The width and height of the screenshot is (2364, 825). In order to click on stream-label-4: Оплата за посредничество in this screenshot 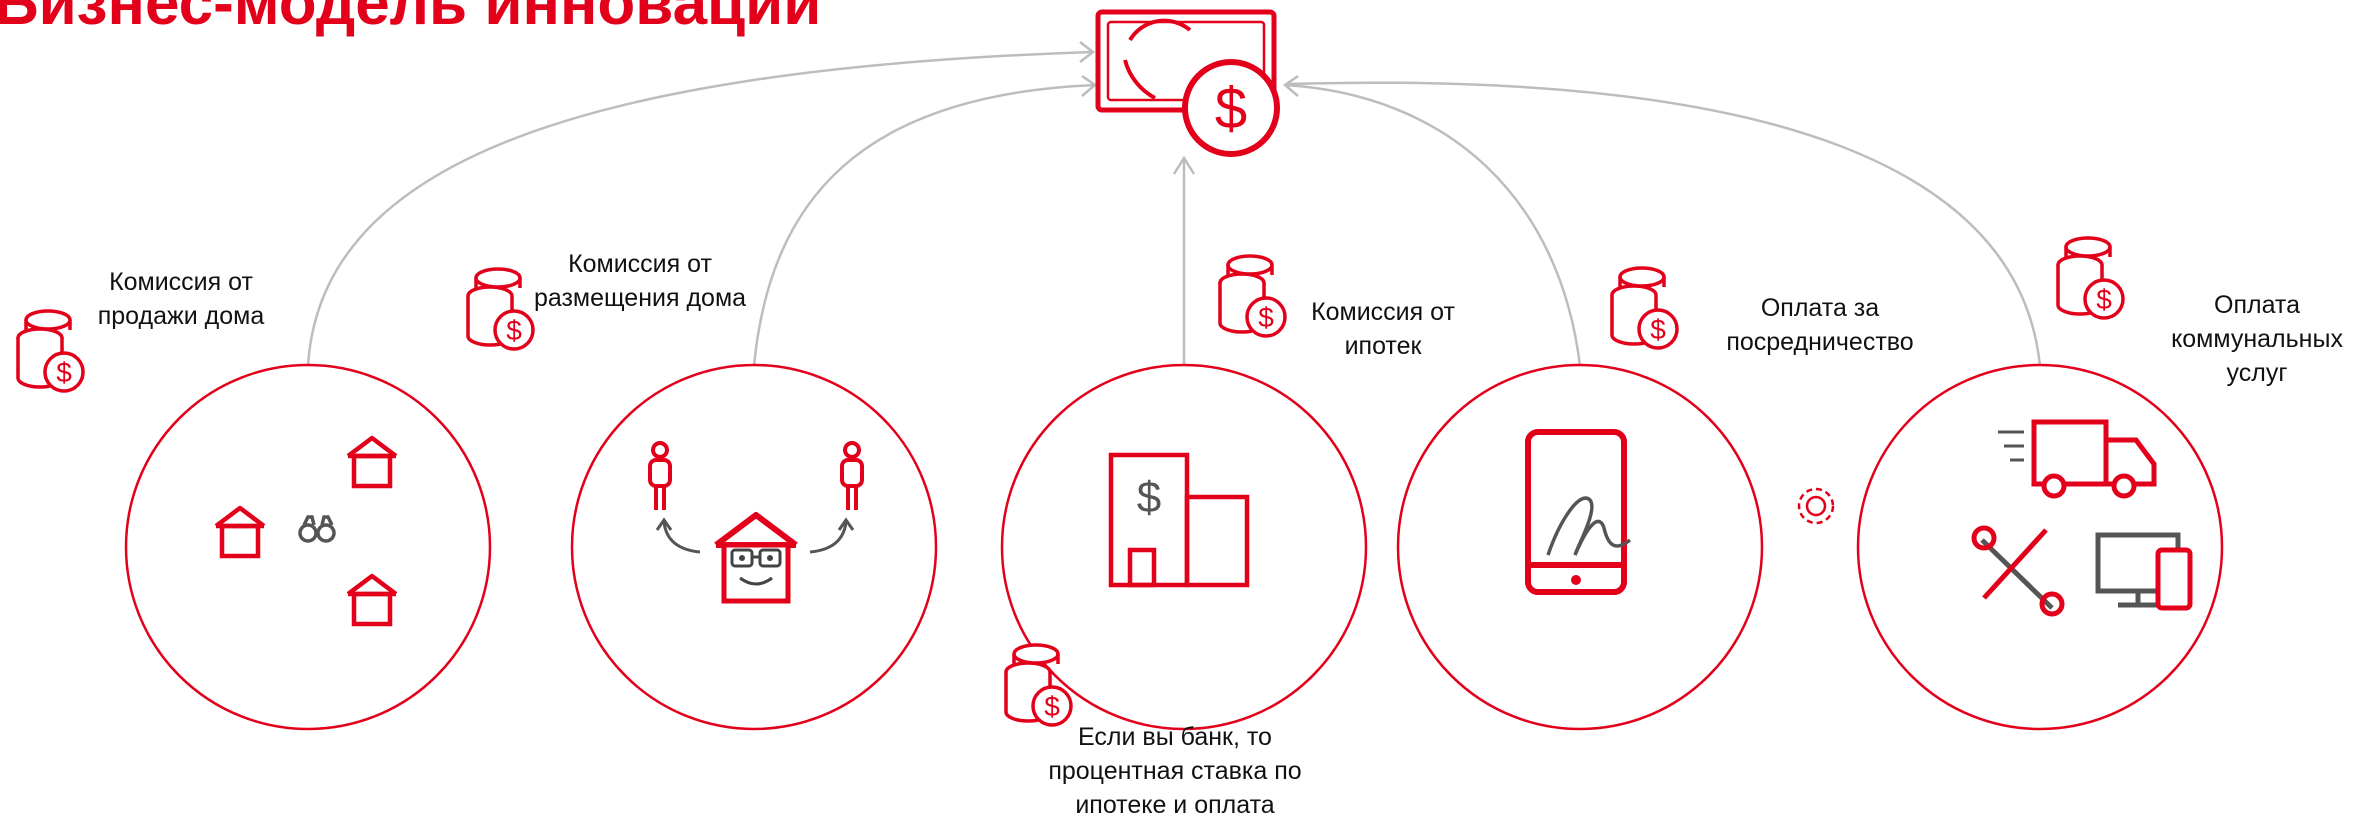, I will do `click(1820, 325)`.